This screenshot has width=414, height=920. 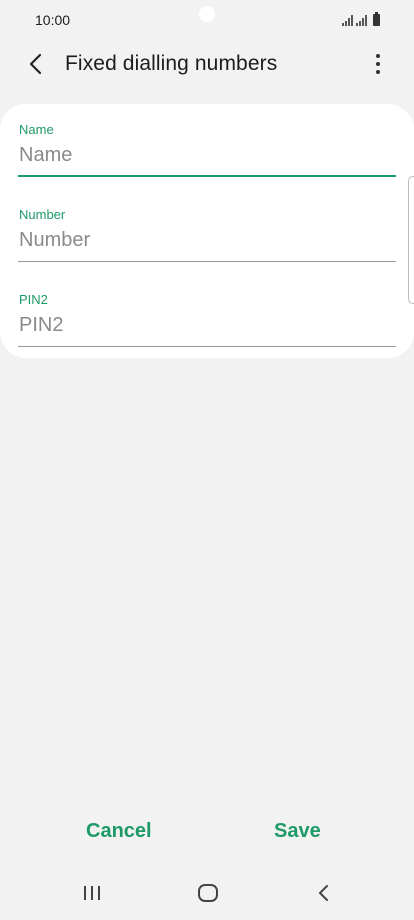 I want to click on chevron-left-icon, so click(x=35, y=64).